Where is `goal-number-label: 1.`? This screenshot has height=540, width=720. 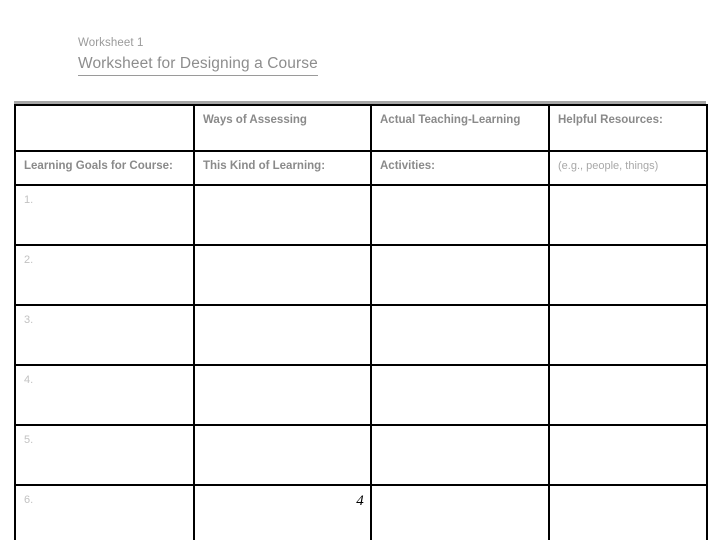 goal-number-label: 1. is located at coordinates (29, 200).